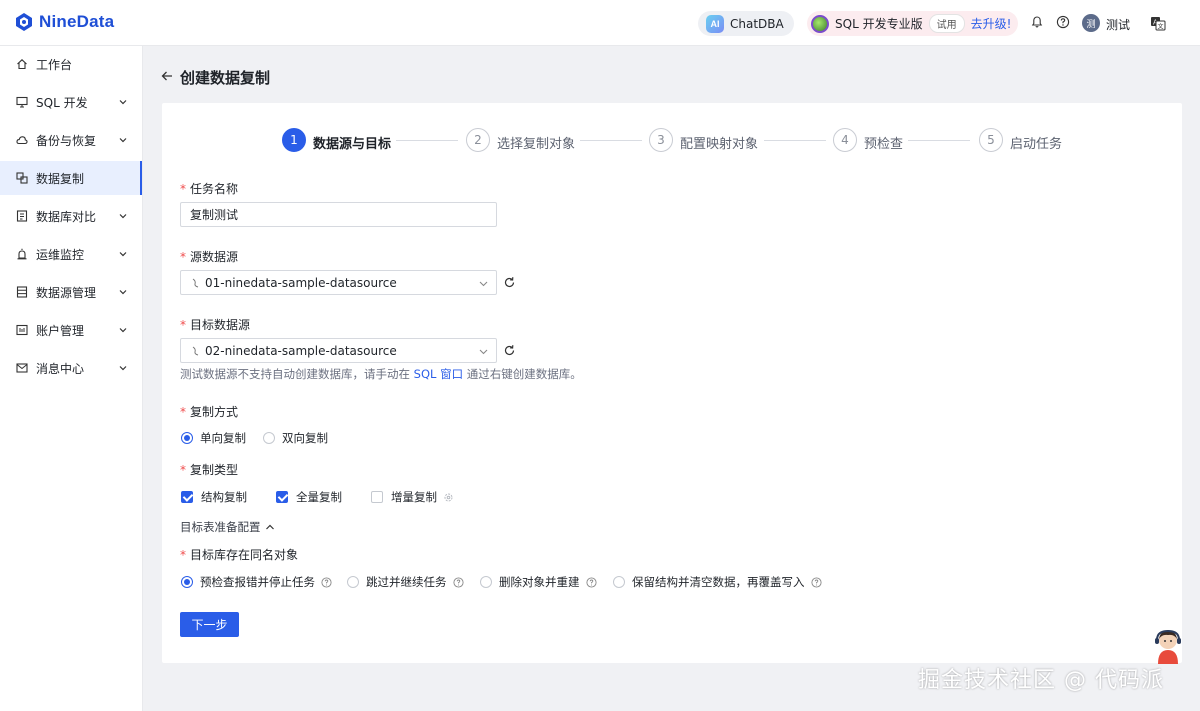  Describe the element at coordinates (536, 144) in the screenshot. I see `step-2-label: 选择复制对象` at that location.